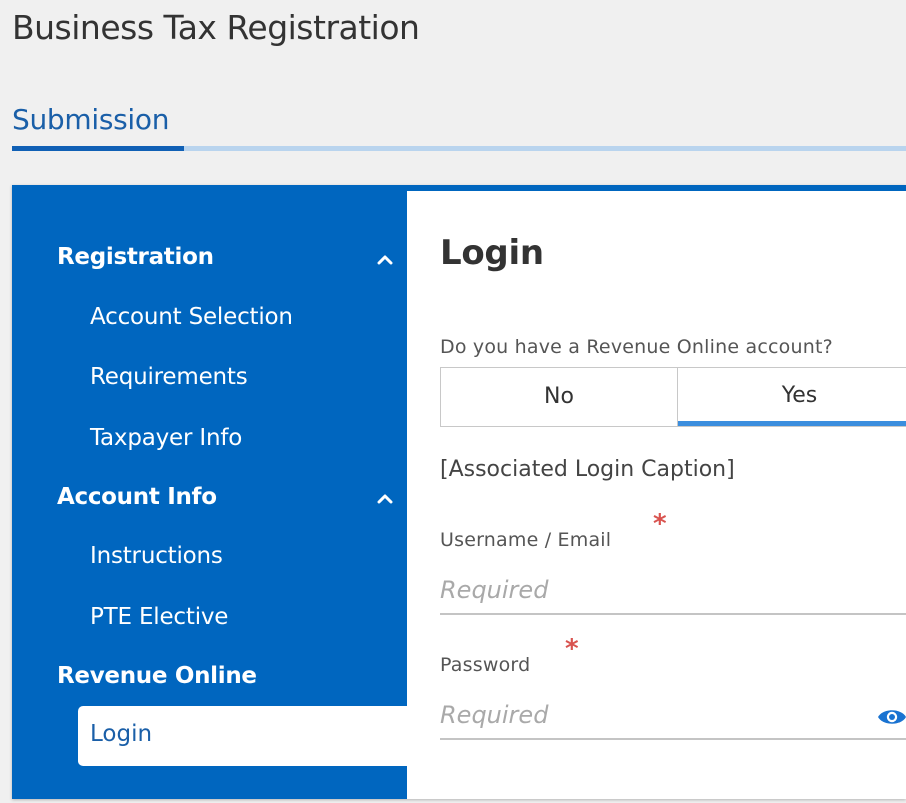 The image size is (906, 803). I want to click on sidebar-item-requirements: Requirements, so click(169, 377).